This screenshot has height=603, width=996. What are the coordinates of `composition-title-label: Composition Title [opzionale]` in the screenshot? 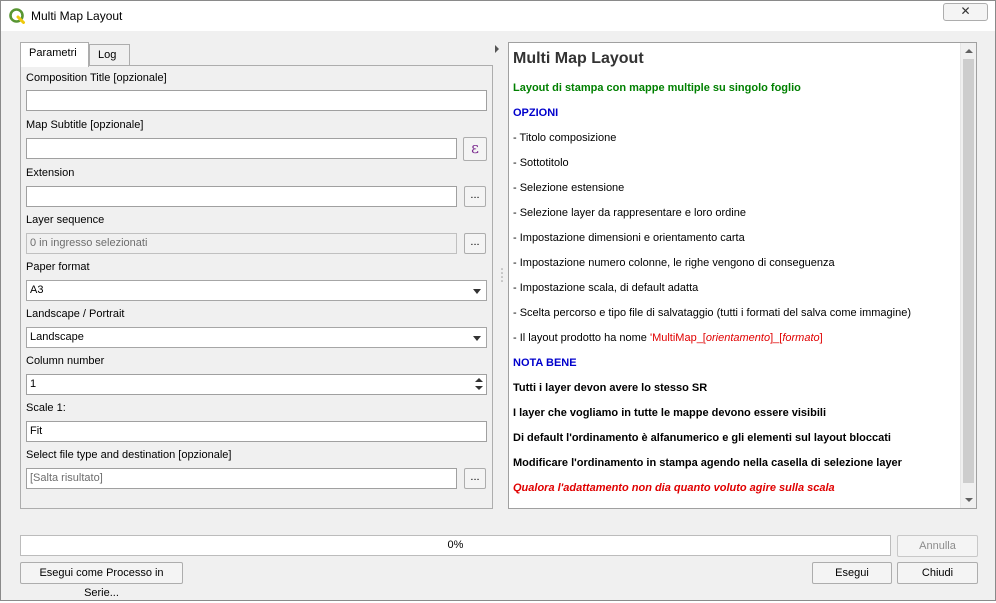 It's located at (96, 78).